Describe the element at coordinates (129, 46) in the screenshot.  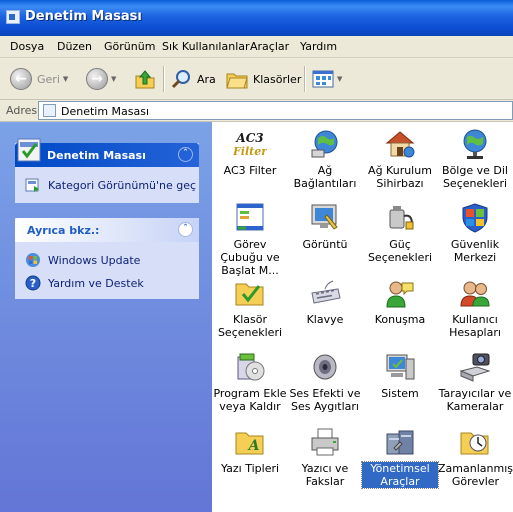
I see `menu-view: Görünüm` at that location.